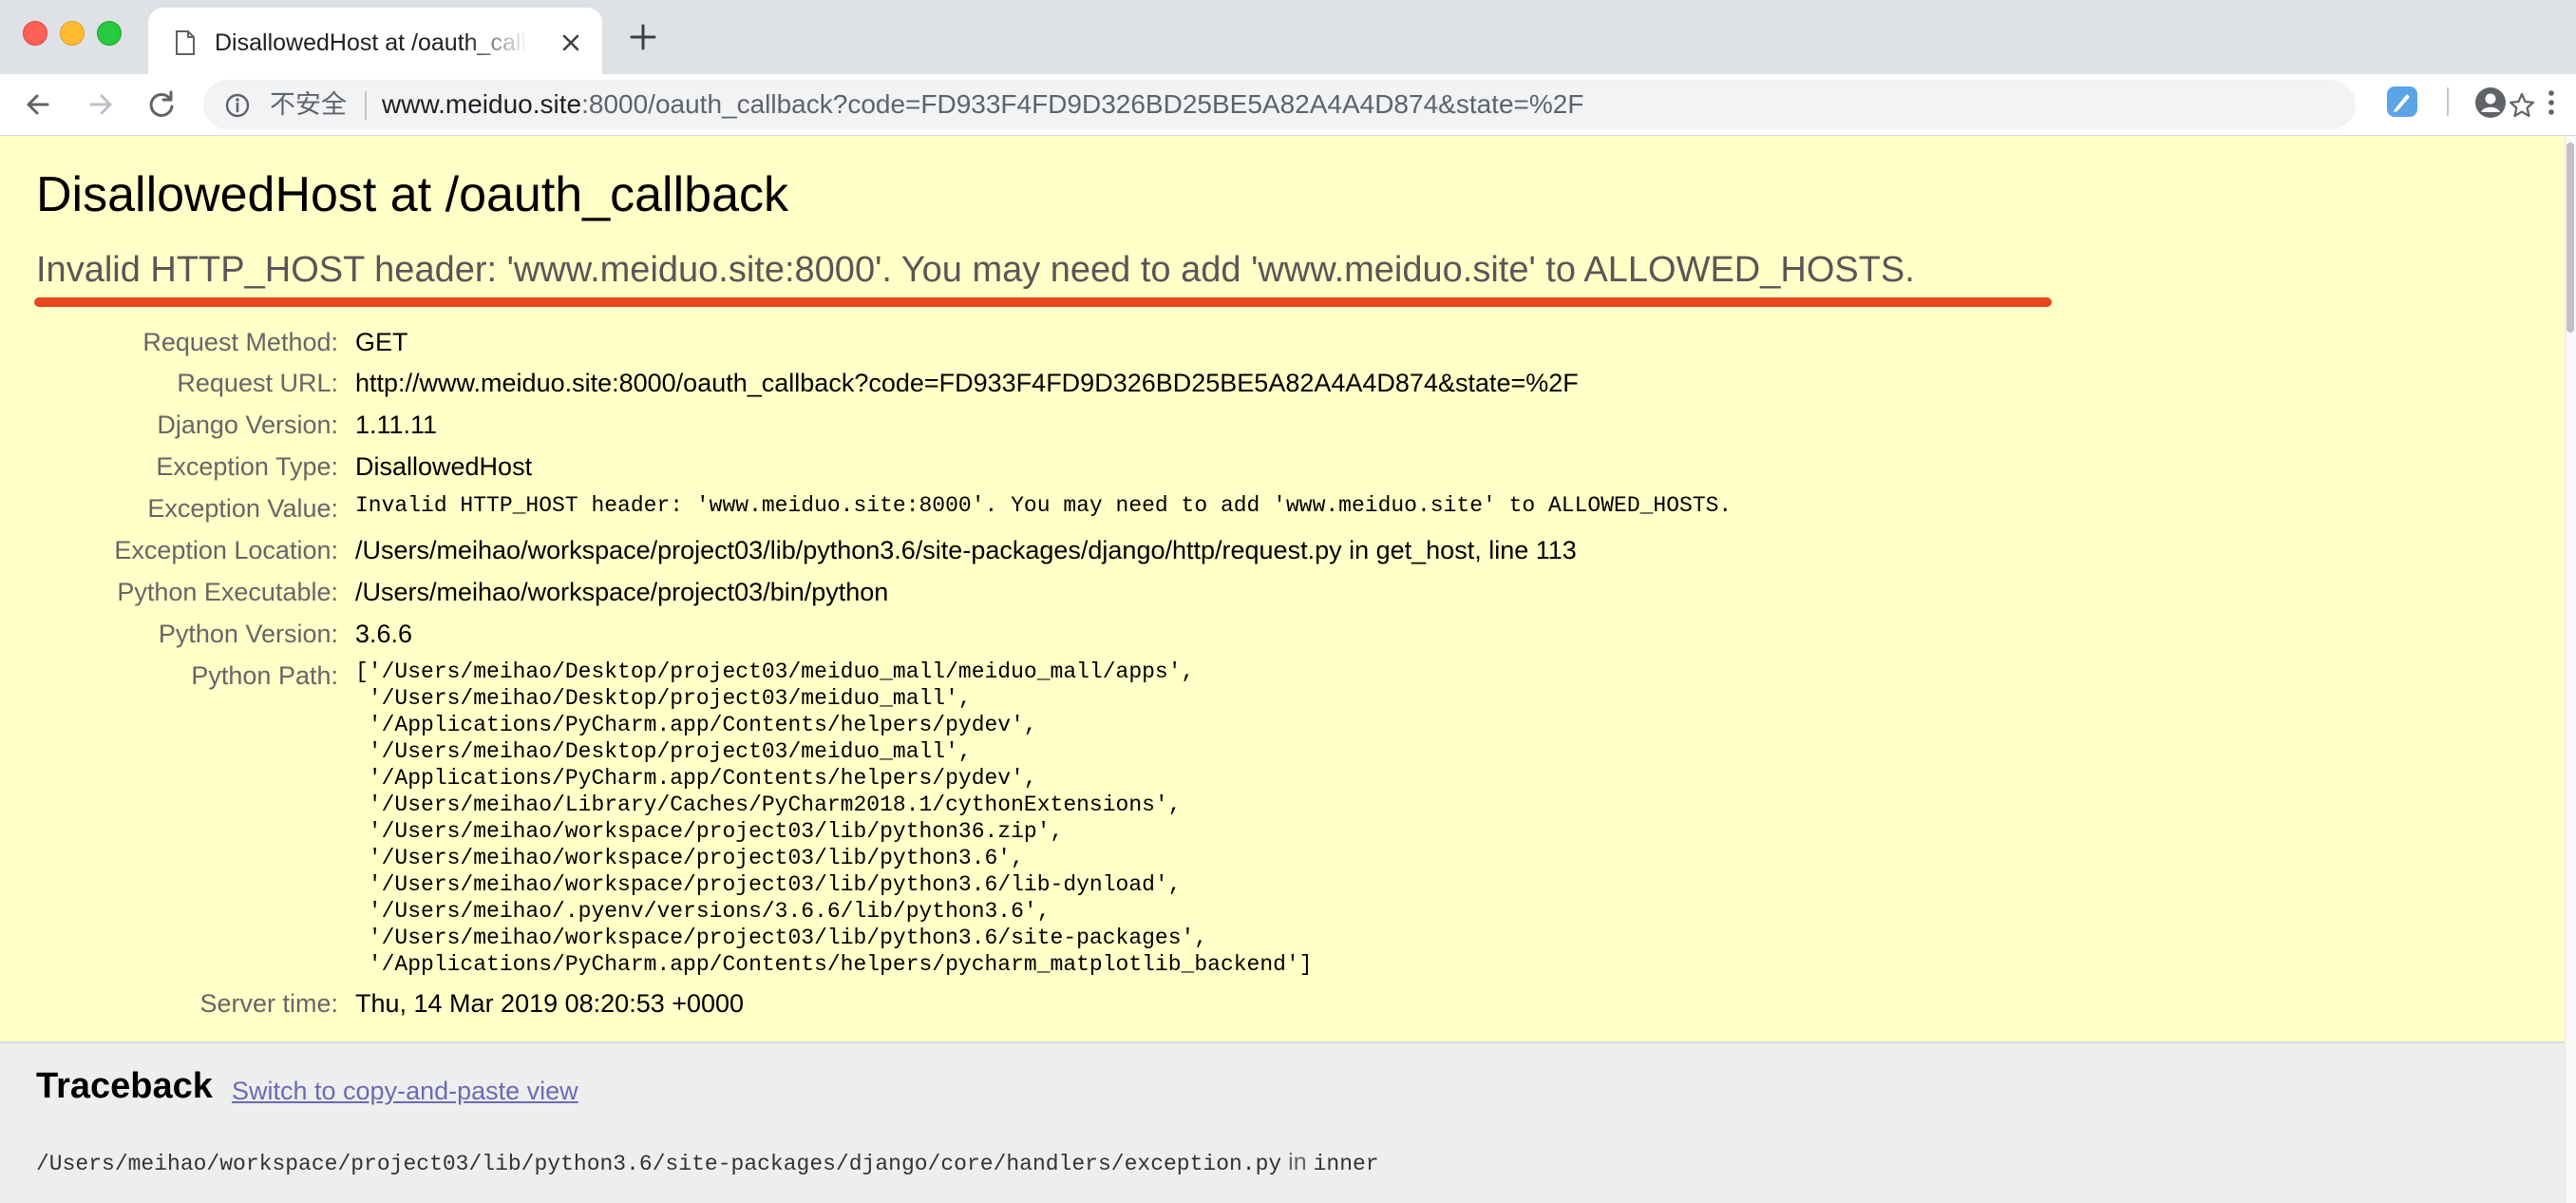  Describe the element at coordinates (248, 634) in the screenshot. I see `meta-label: Python Version:` at that location.